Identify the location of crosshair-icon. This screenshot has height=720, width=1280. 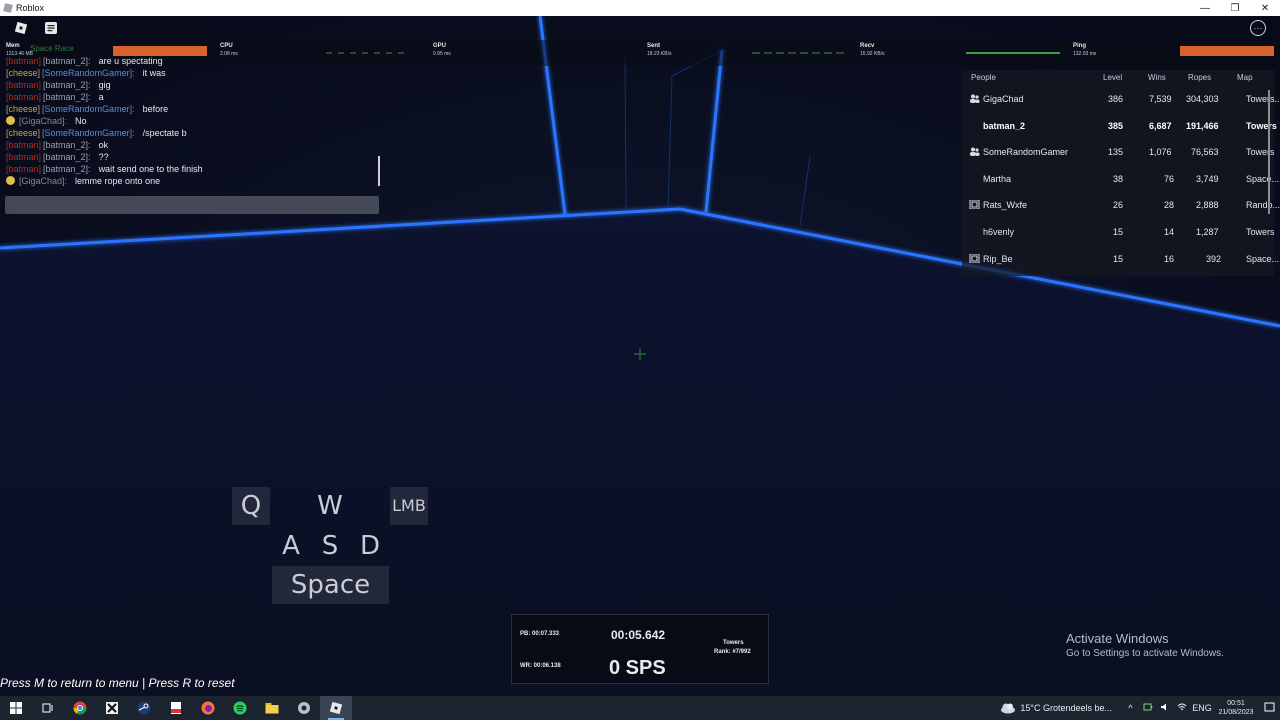
(640, 354).